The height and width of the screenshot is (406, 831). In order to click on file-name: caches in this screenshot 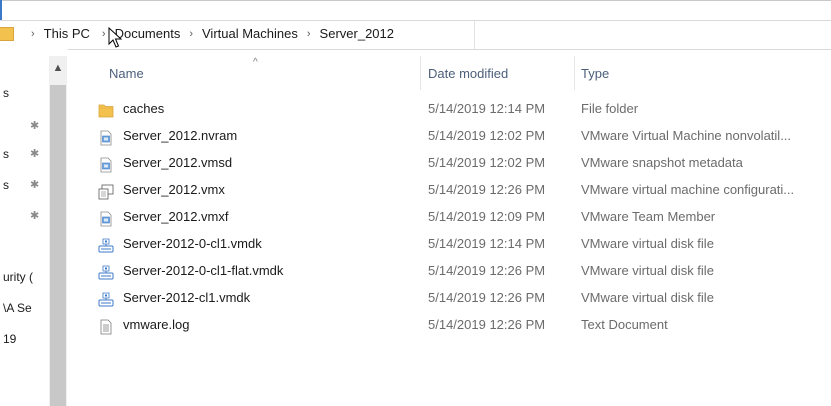, I will do `click(143, 108)`.